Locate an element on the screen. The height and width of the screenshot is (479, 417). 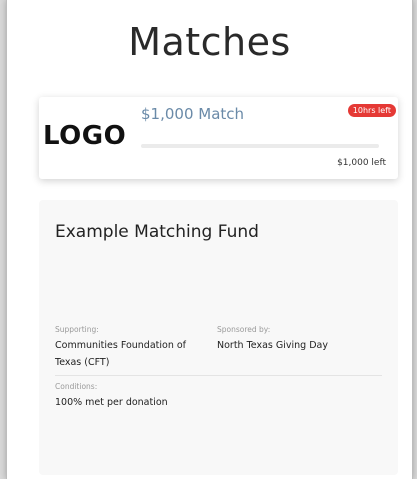
supporting-value: Communities Foundation of Texas (CFT) is located at coordinates (121, 354).